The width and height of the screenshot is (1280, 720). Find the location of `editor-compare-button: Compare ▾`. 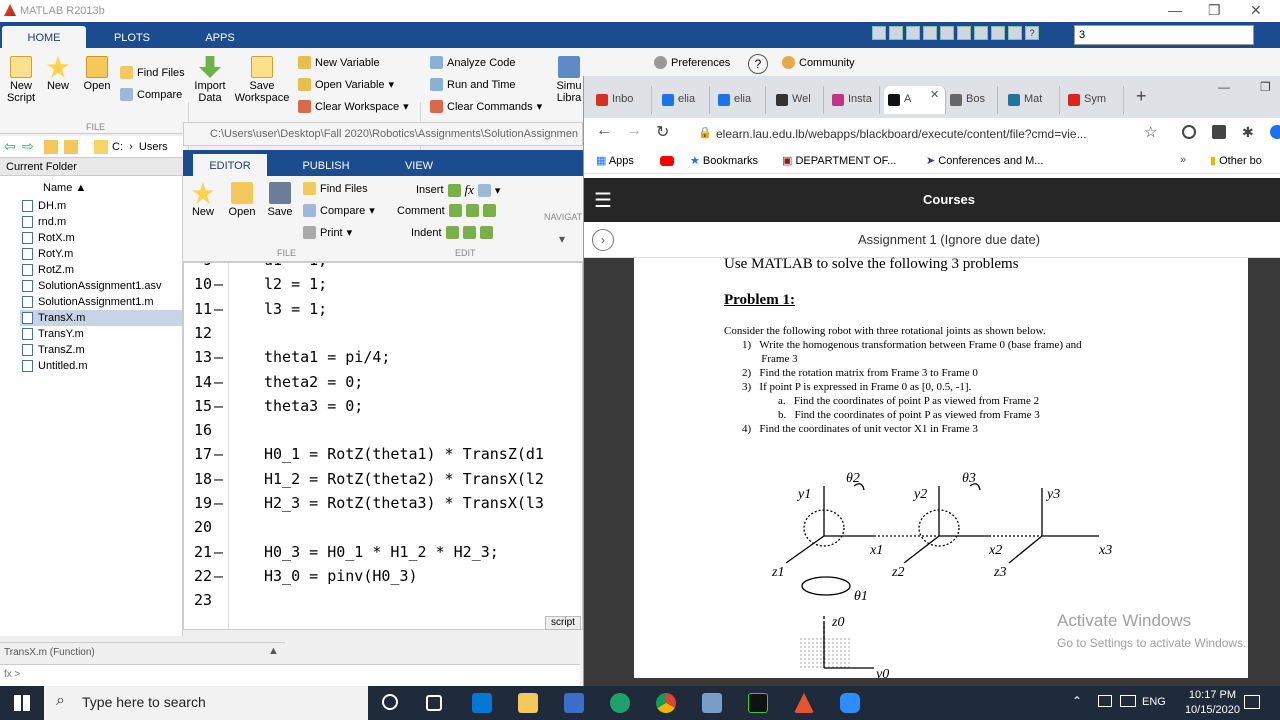

editor-compare-button: Compare ▾ is located at coordinates (339, 210).